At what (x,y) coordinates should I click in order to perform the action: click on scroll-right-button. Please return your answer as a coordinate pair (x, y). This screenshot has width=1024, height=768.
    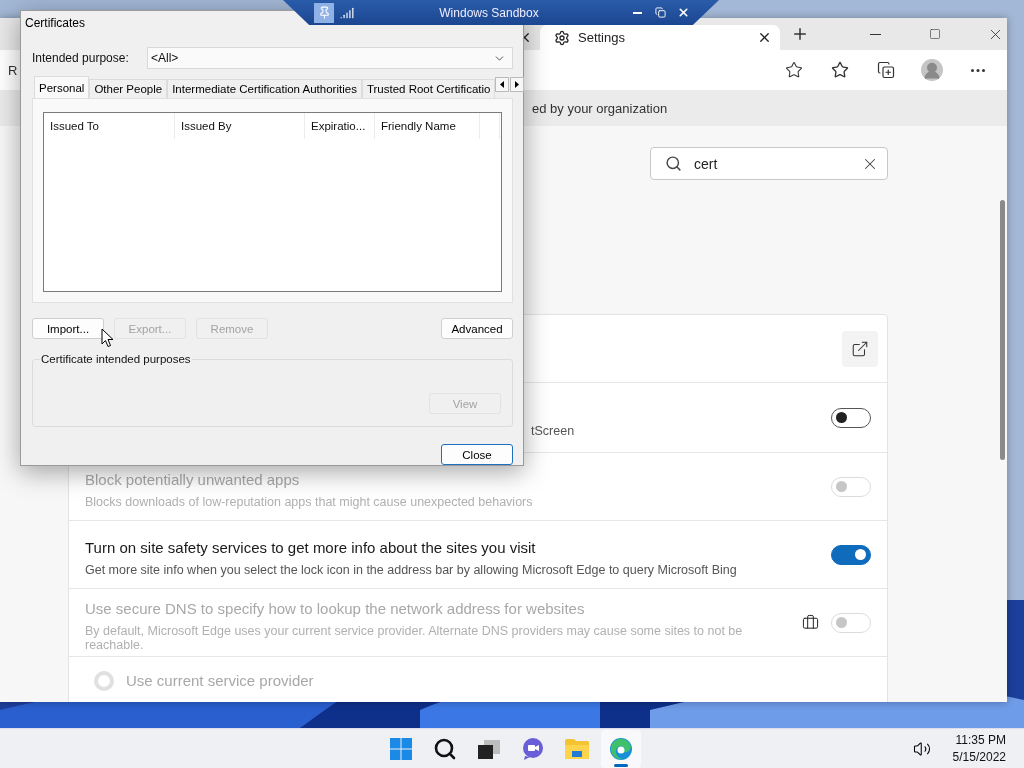
    Looking at the image, I should click on (517, 84).